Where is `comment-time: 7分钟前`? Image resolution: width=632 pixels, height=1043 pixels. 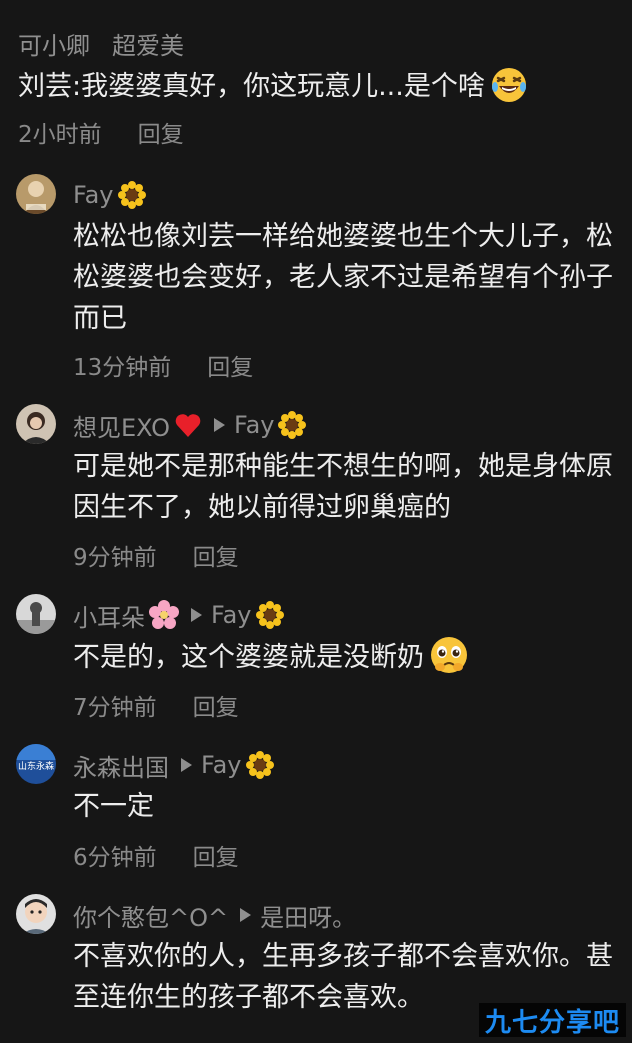 comment-time: 7分钟前 is located at coordinates (115, 708).